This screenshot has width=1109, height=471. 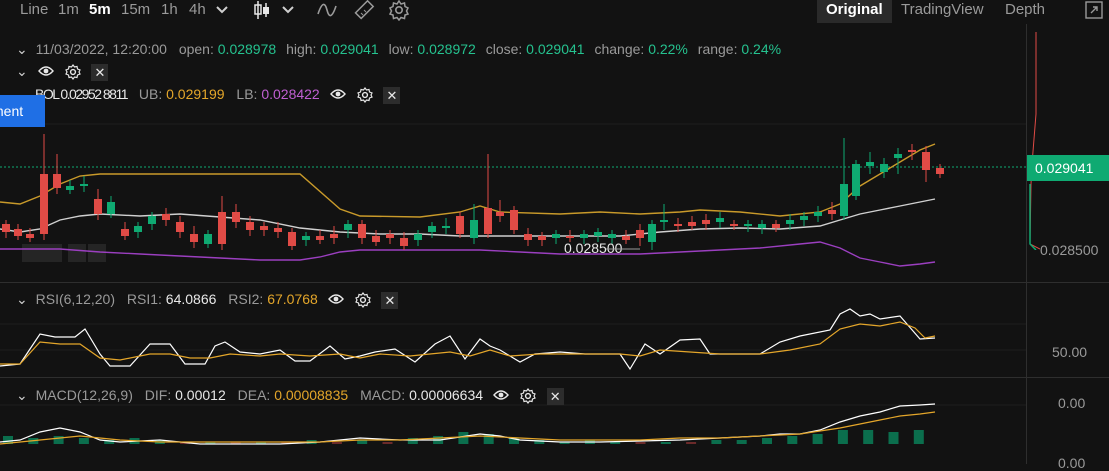 What do you see at coordinates (135, 9) in the screenshot?
I see `interval-15m: 15m` at bounding box center [135, 9].